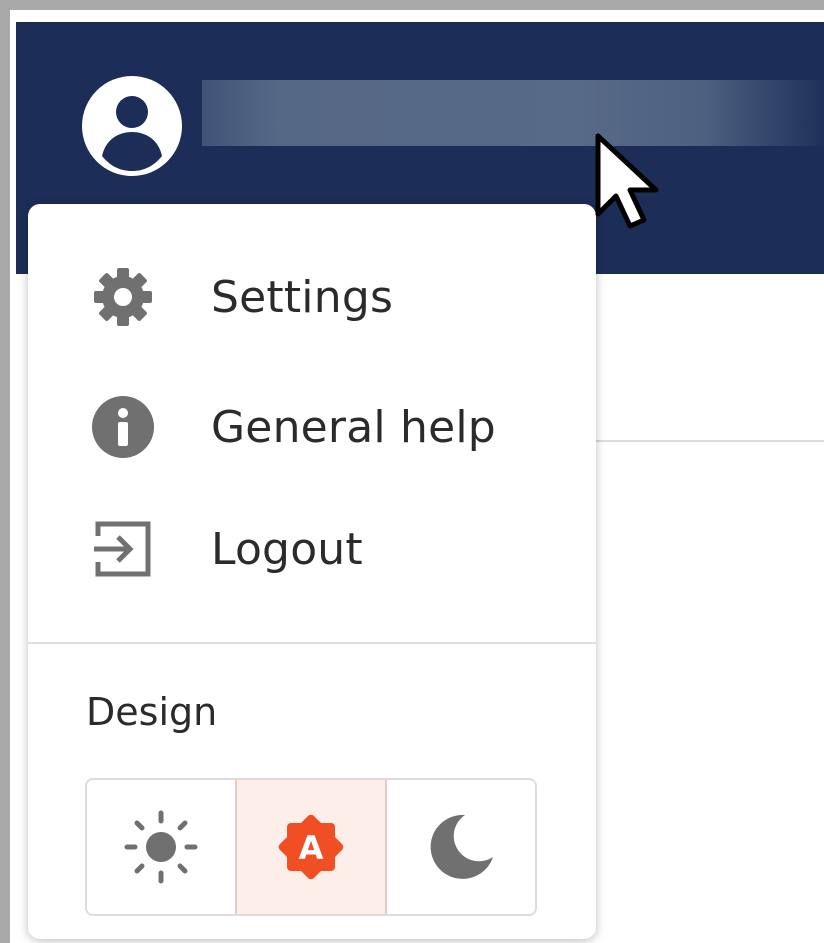 The height and width of the screenshot is (943, 824). Describe the element at coordinates (152, 712) in the screenshot. I see `design-section-title: Design` at that location.